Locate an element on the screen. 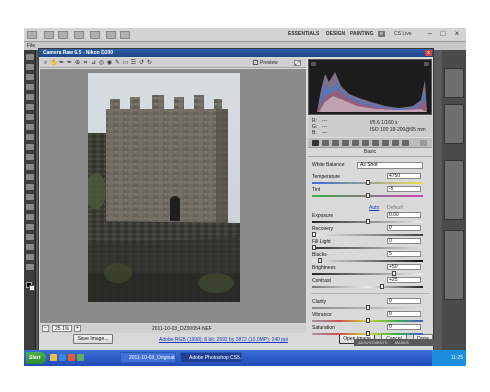  snapshots-tab-icon is located at coordinates (405, 143).